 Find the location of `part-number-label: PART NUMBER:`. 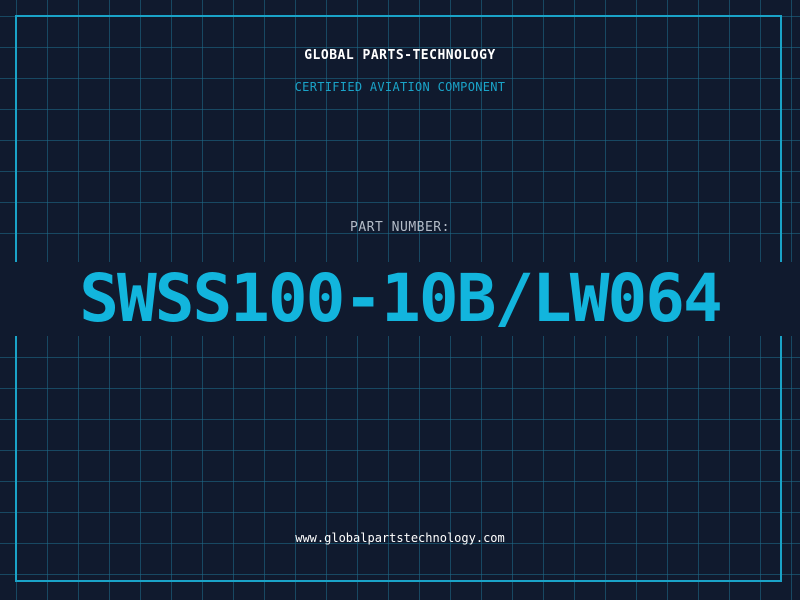

part-number-label: PART NUMBER: is located at coordinates (400, 227).